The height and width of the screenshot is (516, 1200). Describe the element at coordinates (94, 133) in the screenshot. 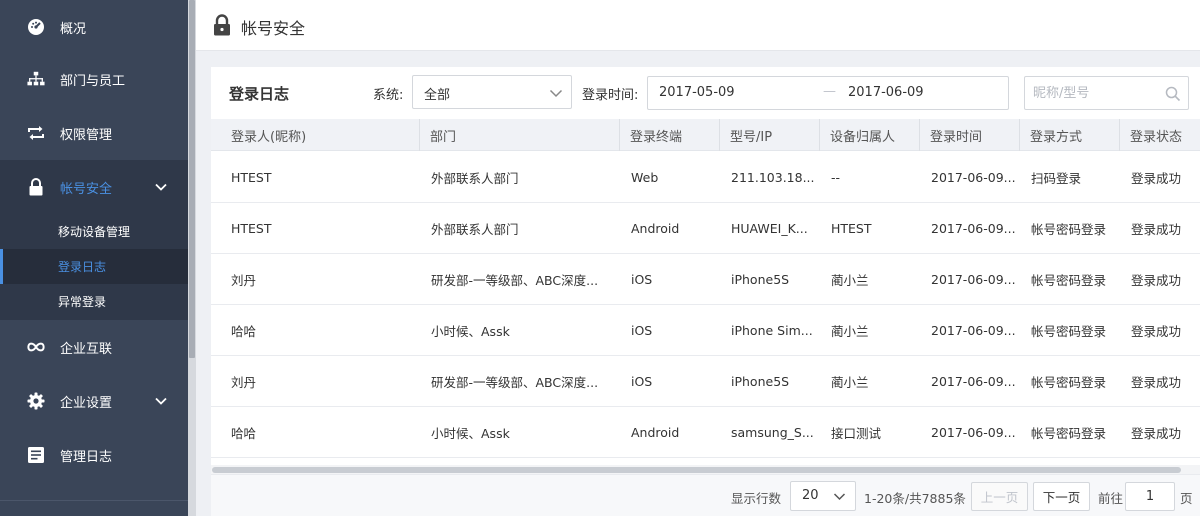

I see `sidebar-item-permissions: 权限管理` at that location.